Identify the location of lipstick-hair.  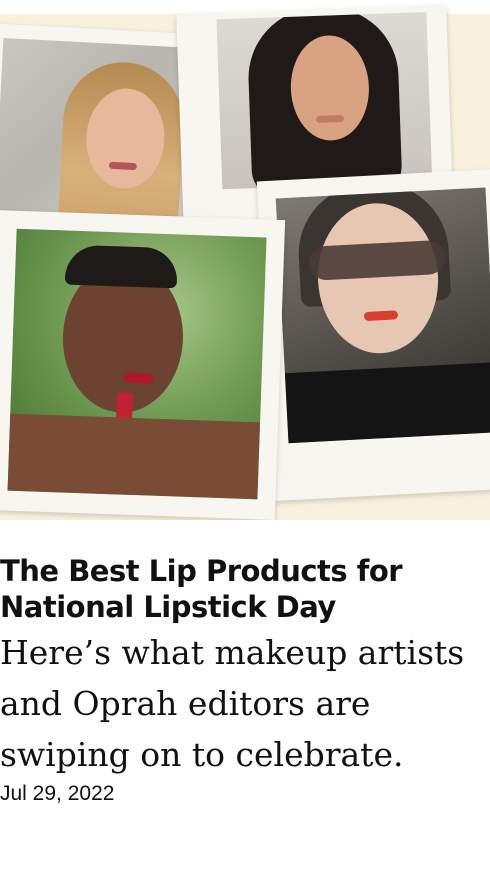
(121, 266).